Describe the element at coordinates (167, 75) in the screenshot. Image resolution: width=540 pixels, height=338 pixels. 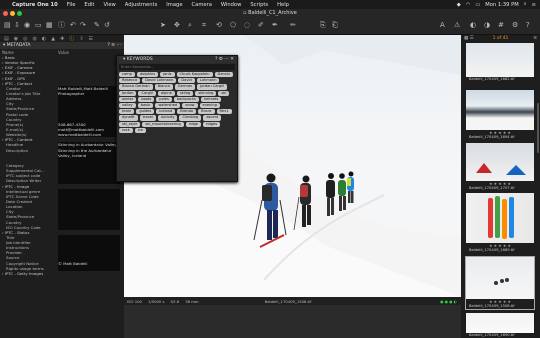
I see `keyword-tag: janis` at that location.